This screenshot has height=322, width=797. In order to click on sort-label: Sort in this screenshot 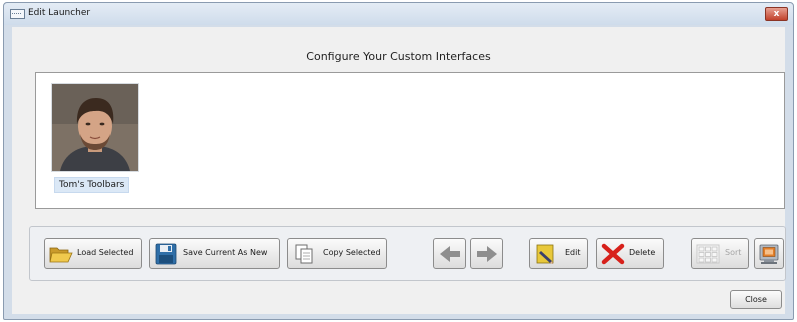, I will do `click(733, 252)`.